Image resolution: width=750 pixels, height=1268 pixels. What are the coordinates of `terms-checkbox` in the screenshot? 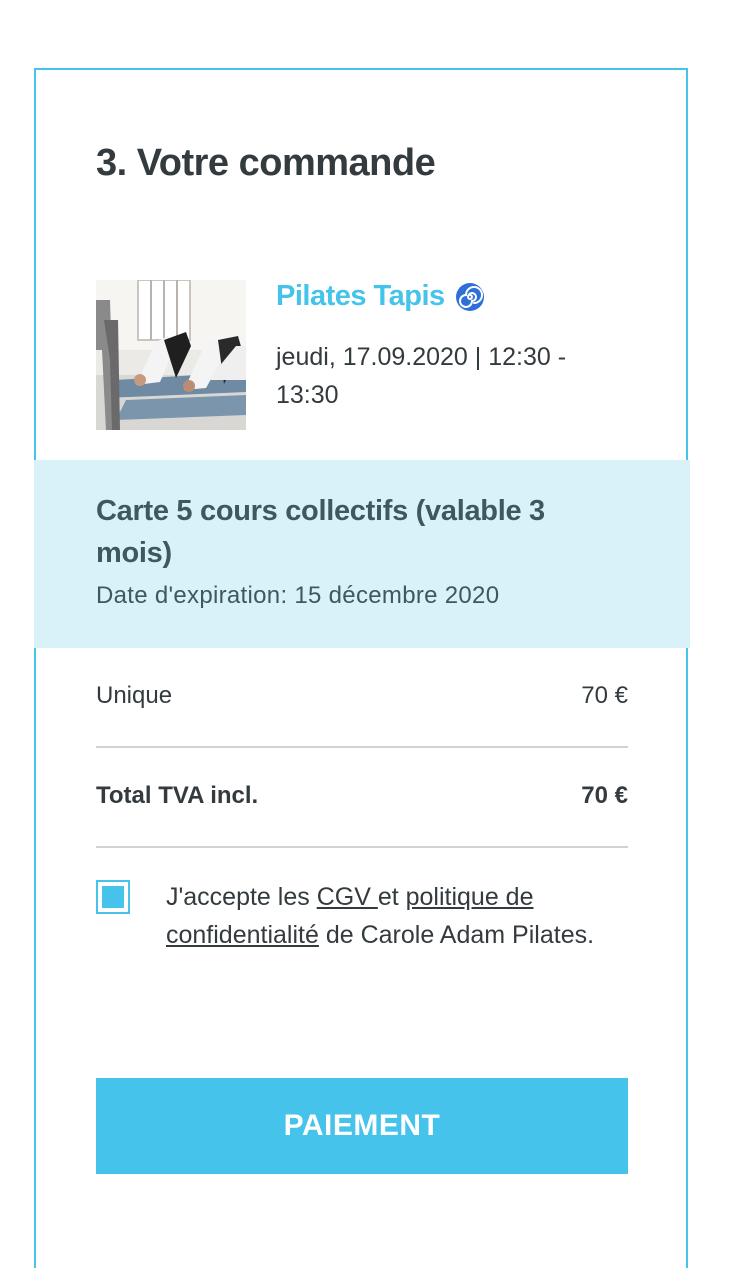 It's located at (113, 897).